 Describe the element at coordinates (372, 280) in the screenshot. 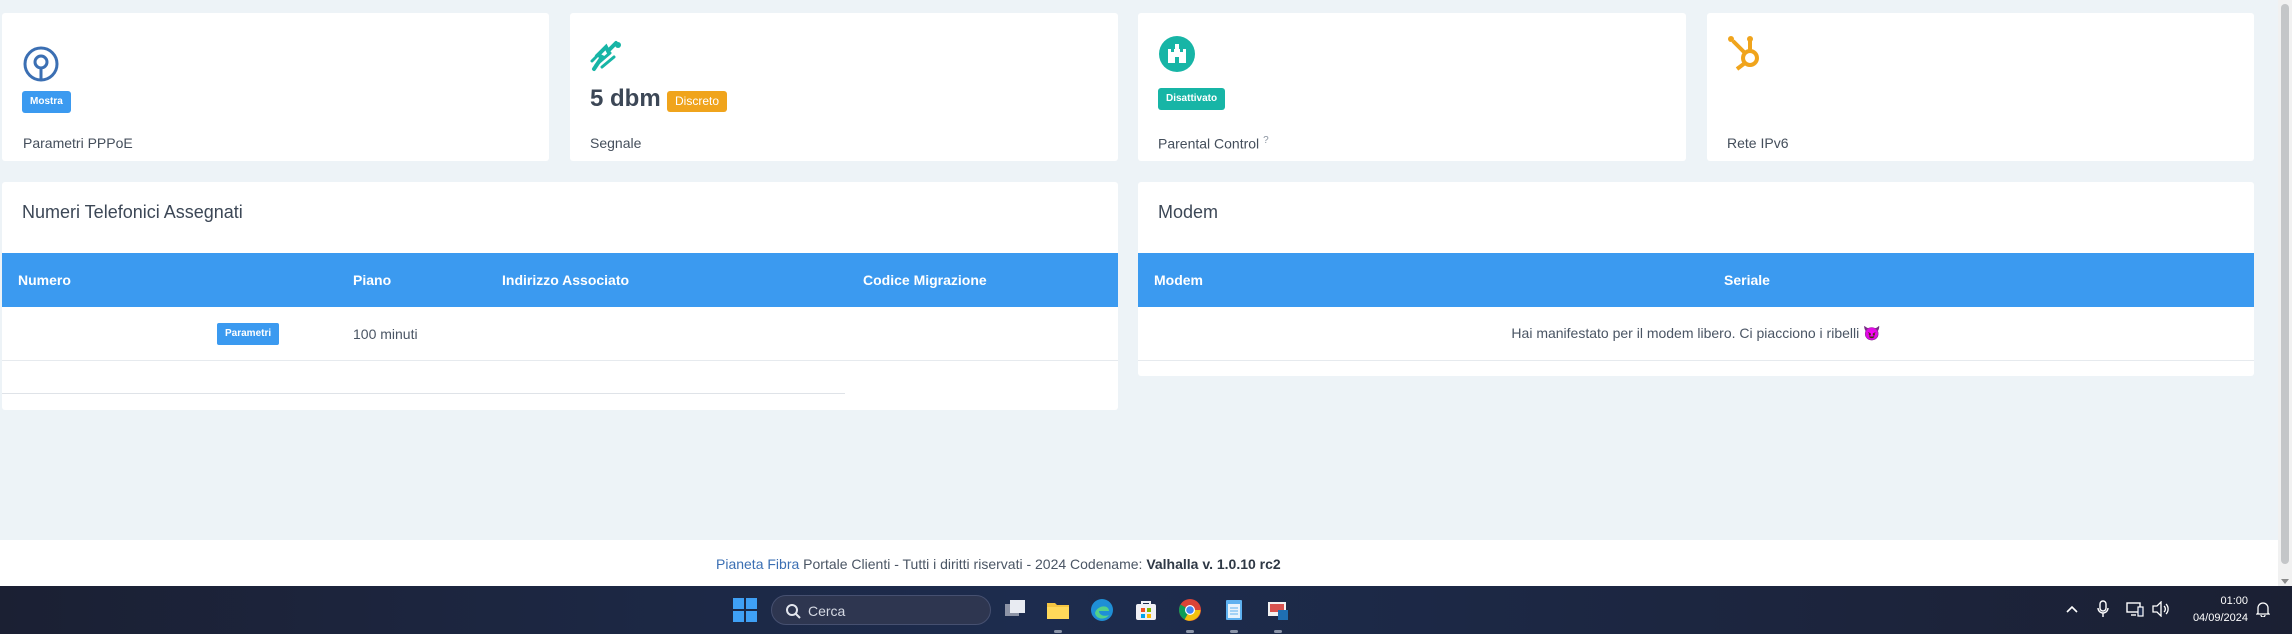

I see `column-piano: Piano` at that location.